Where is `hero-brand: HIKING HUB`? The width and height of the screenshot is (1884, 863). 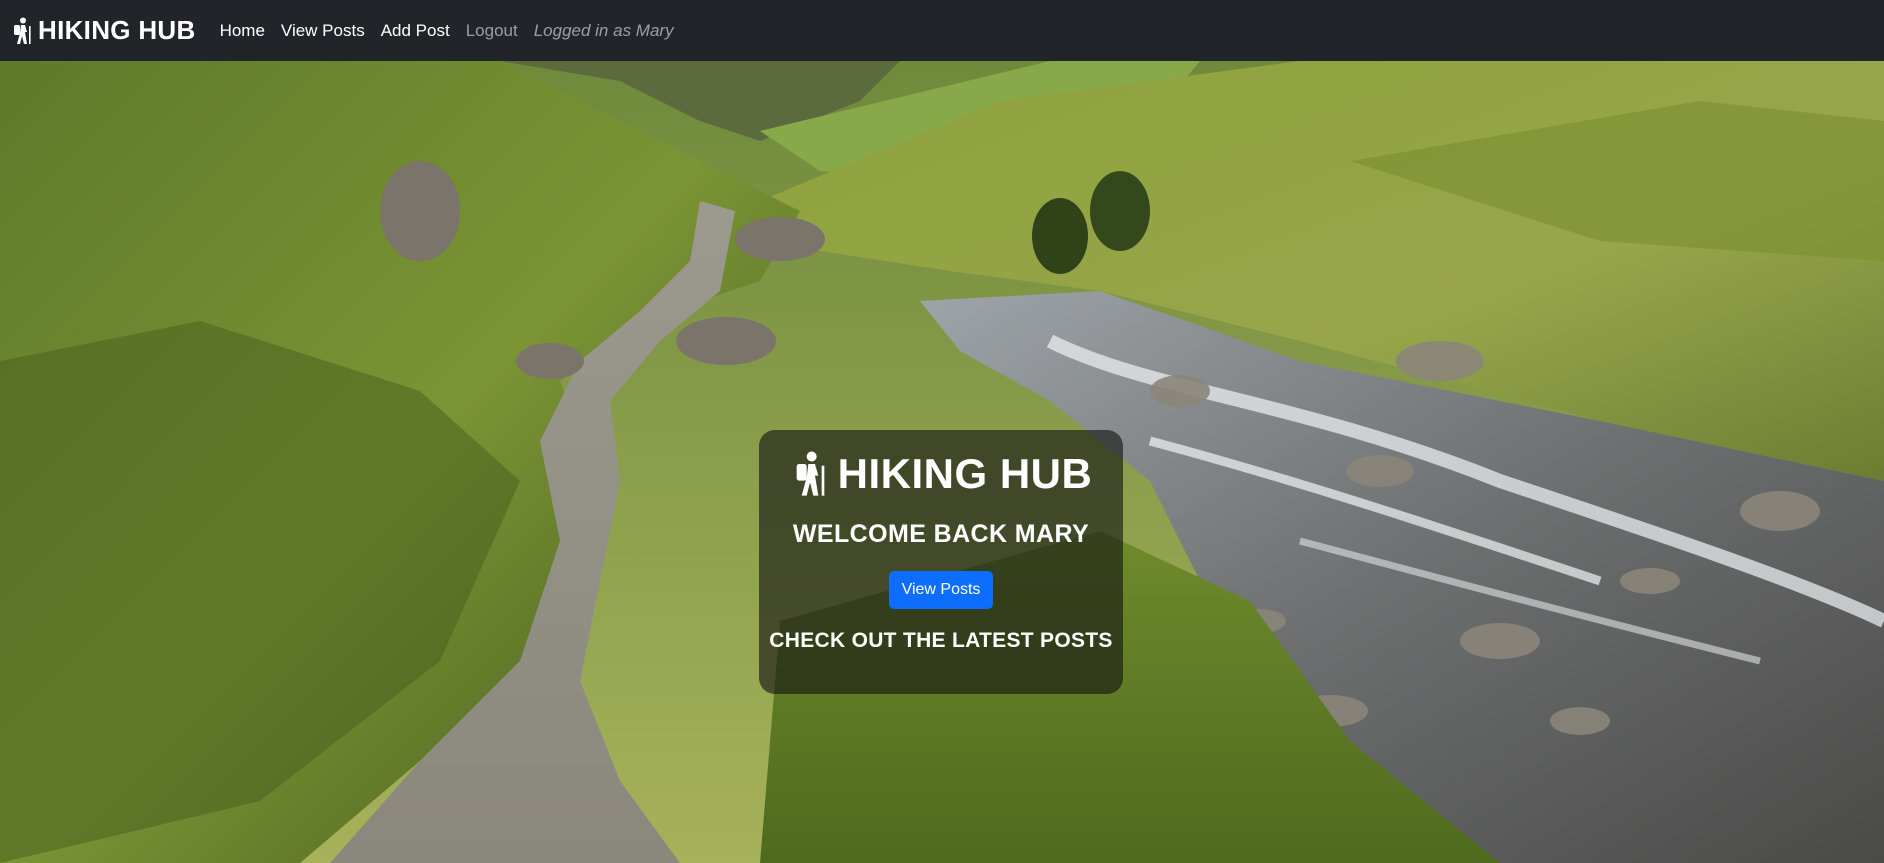
hero-brand: HIKING HUB is located at coordinates (941, 474).